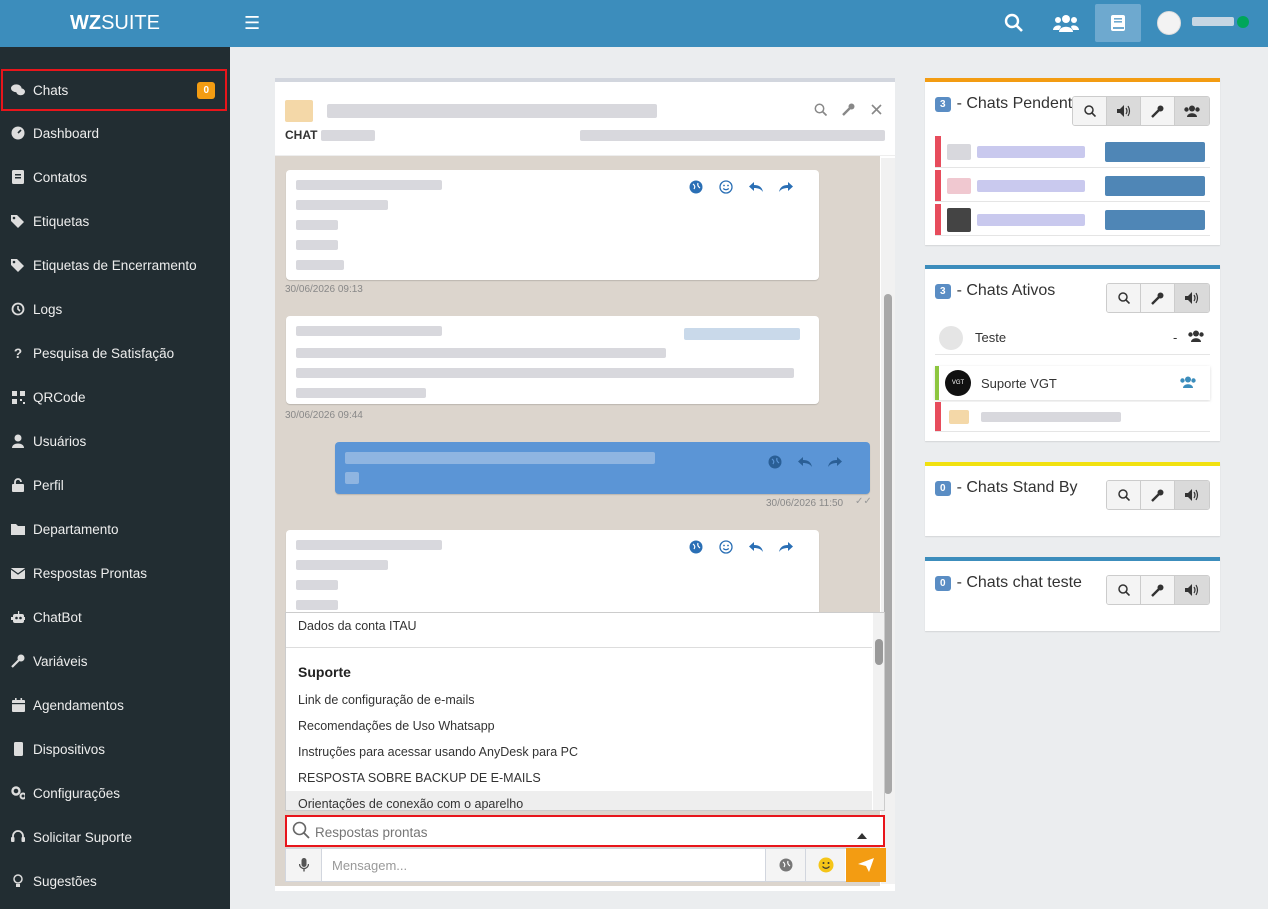 The width and height of the screenshot is (1268, 909). Describe the element at coordinates (888, 544) in the screenshot. I see `messages-scrollbar-thumb` at that location.